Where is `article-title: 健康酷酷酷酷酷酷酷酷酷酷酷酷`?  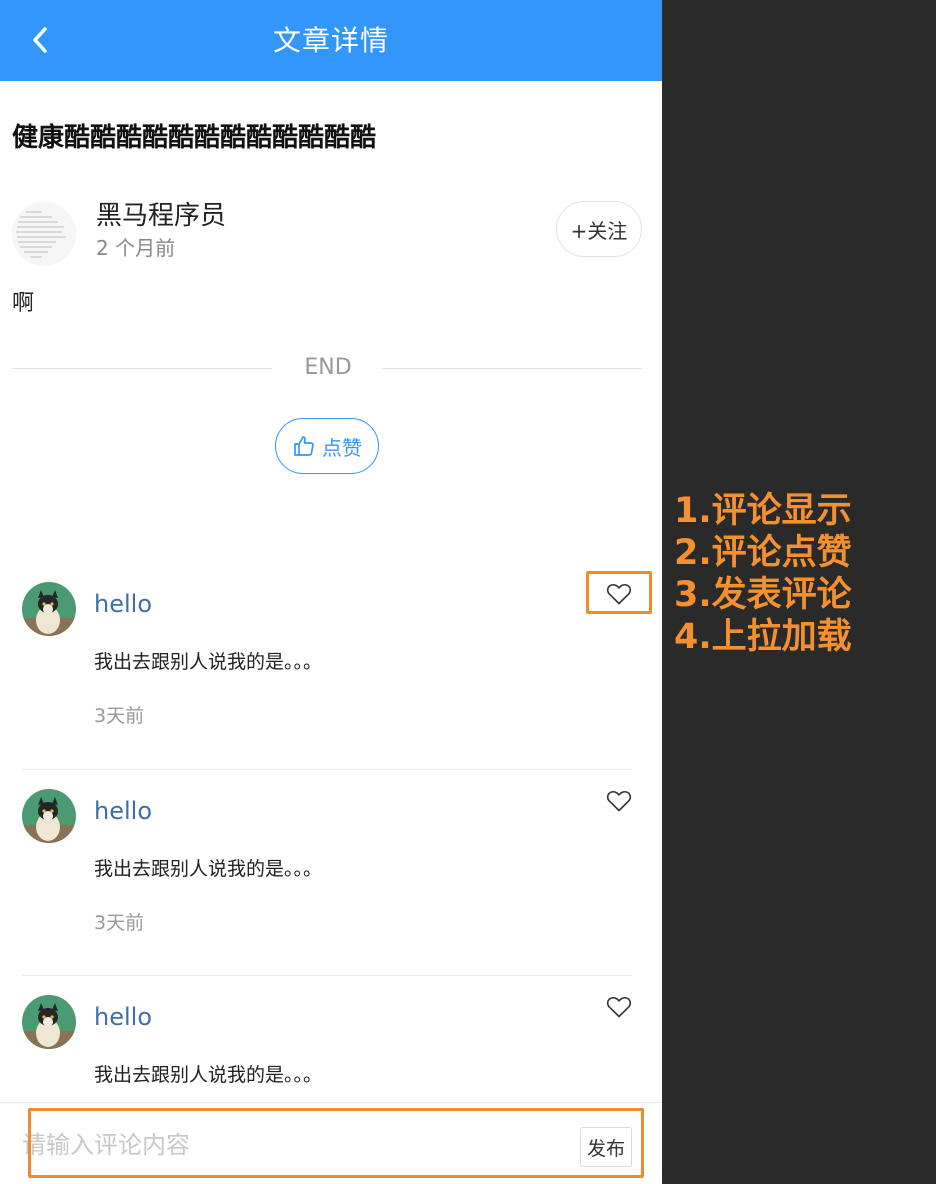
article-title: 健康酷酷酷酷酷酷酷酷酷酷酷酷 is located at coordinates (194, 138).